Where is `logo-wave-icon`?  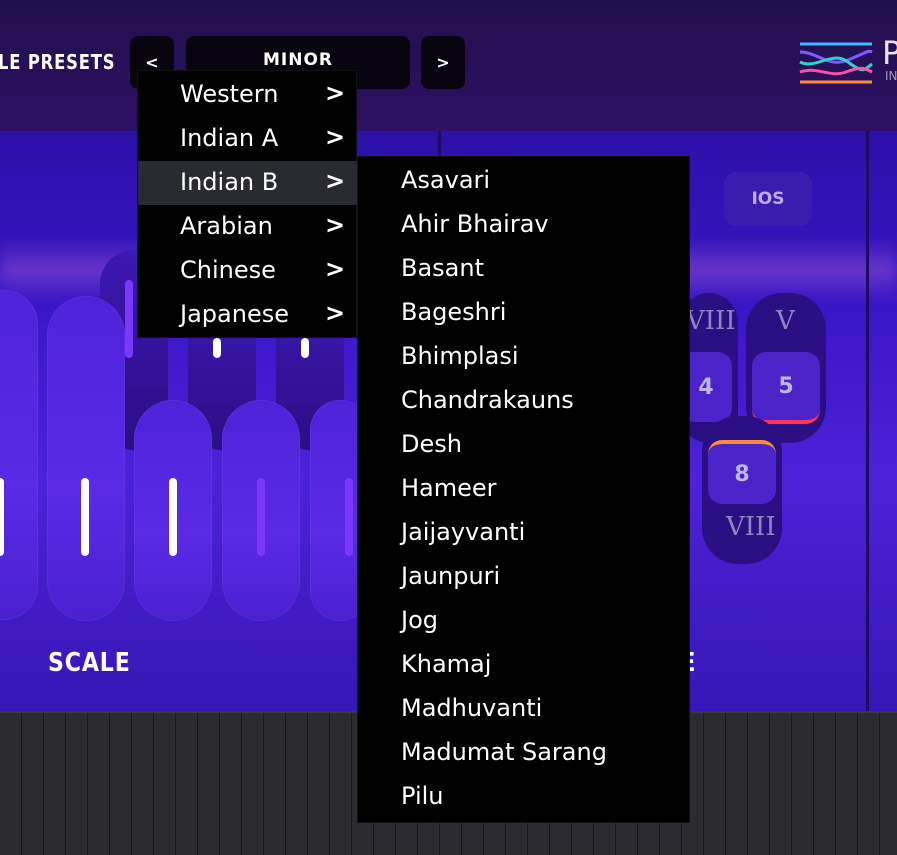 logo-wave-icon is located at coordinates (836, 63).